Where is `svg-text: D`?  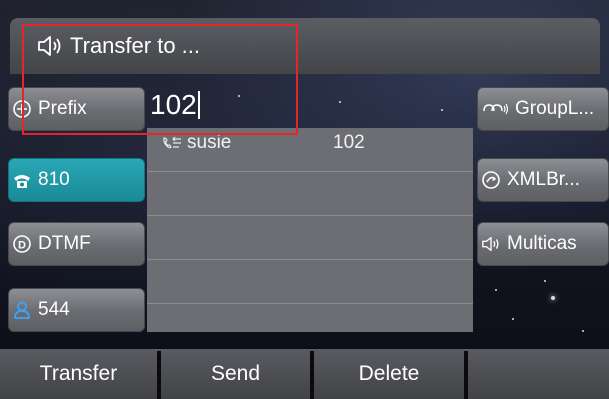 svg-text: D is located at coordinates (22, 246).